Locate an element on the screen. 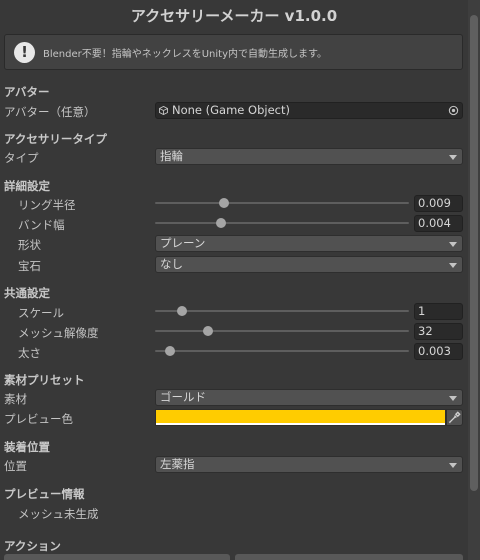  type-label: タイプ is located at coordinates (21, 158).